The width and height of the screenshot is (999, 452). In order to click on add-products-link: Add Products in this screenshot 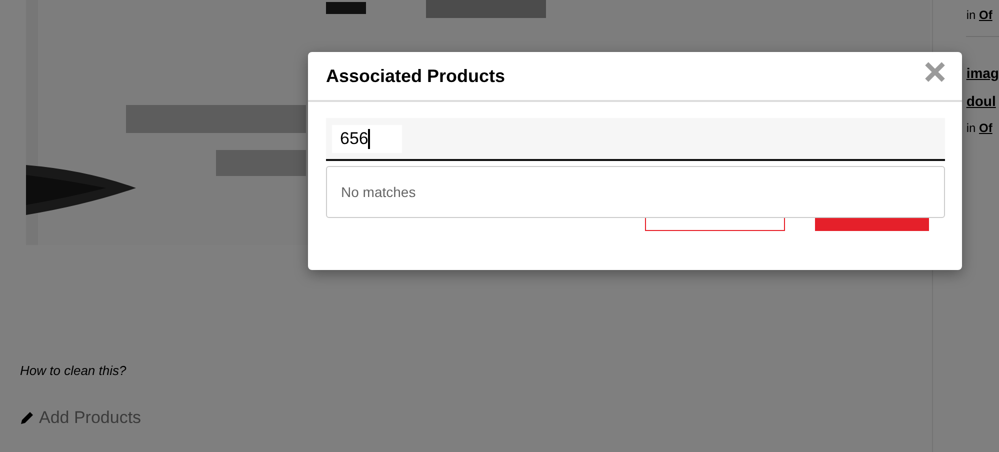, I will do `click(80, 418)`.